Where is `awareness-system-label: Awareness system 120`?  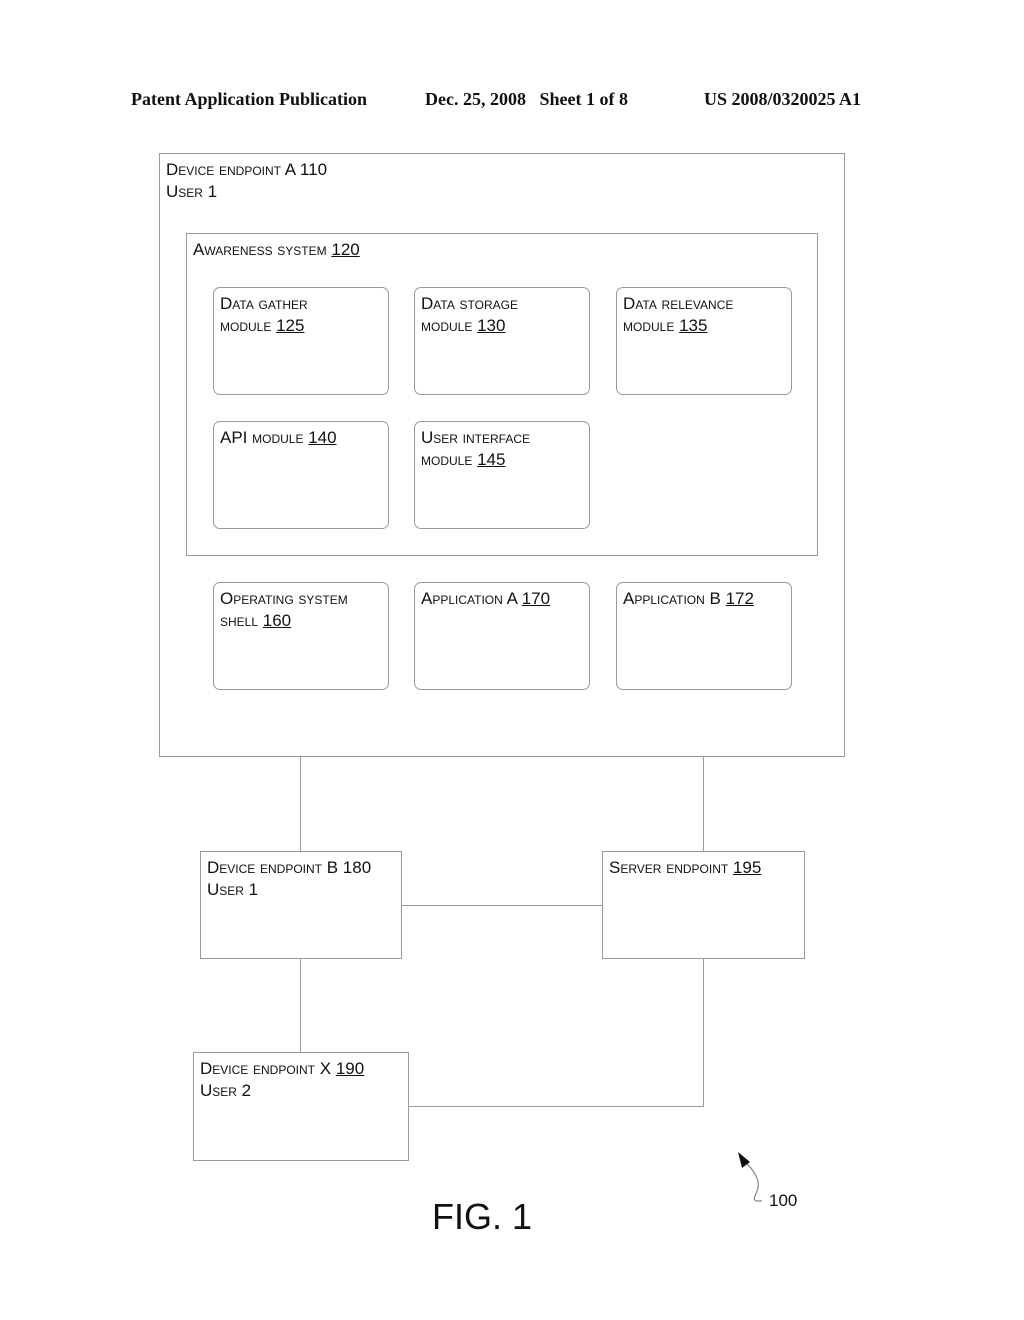 awareness-system-label: Awareness system 120 is located at coordinates (276, 250).